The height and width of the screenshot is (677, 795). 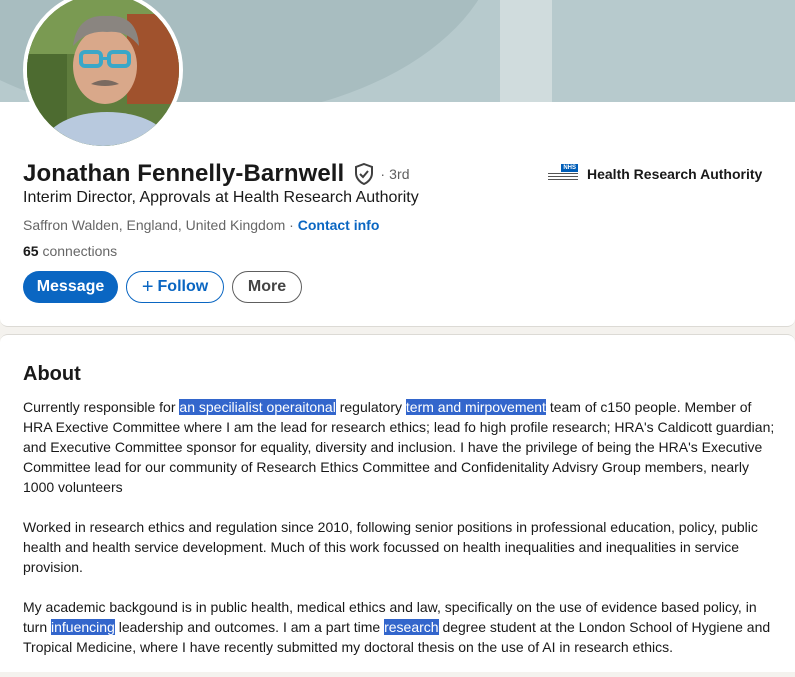 I want to click on text-segment: regulatory, so click(x=370, y=407).